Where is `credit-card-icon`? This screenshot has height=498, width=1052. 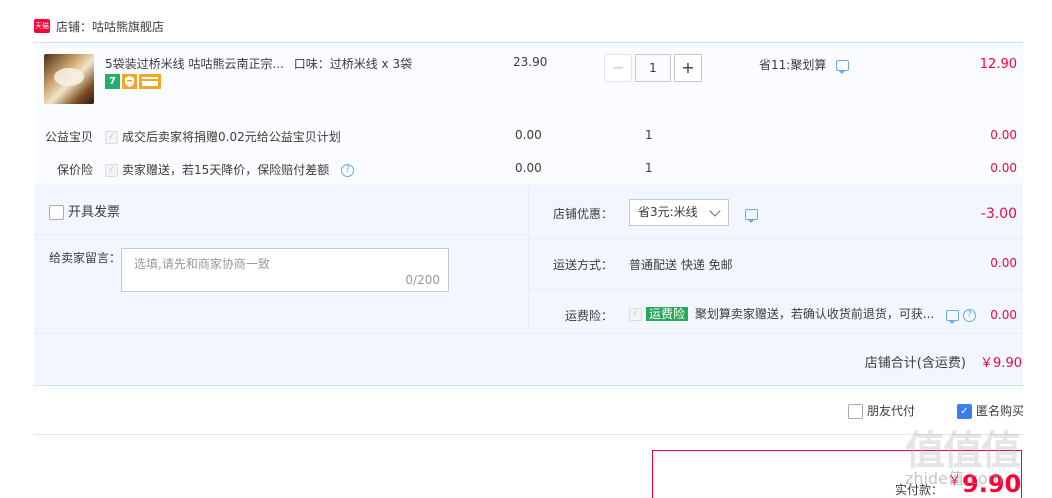 credit-card-icon is located at coordinates (150, 81).